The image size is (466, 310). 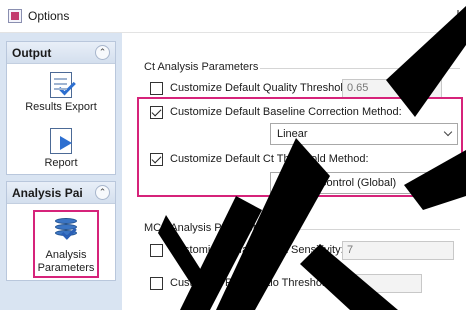 What do you see at coordinates (61, 163) in the screenshot?
I see `nav-item-label: Report` at bounding box center [61, 163].